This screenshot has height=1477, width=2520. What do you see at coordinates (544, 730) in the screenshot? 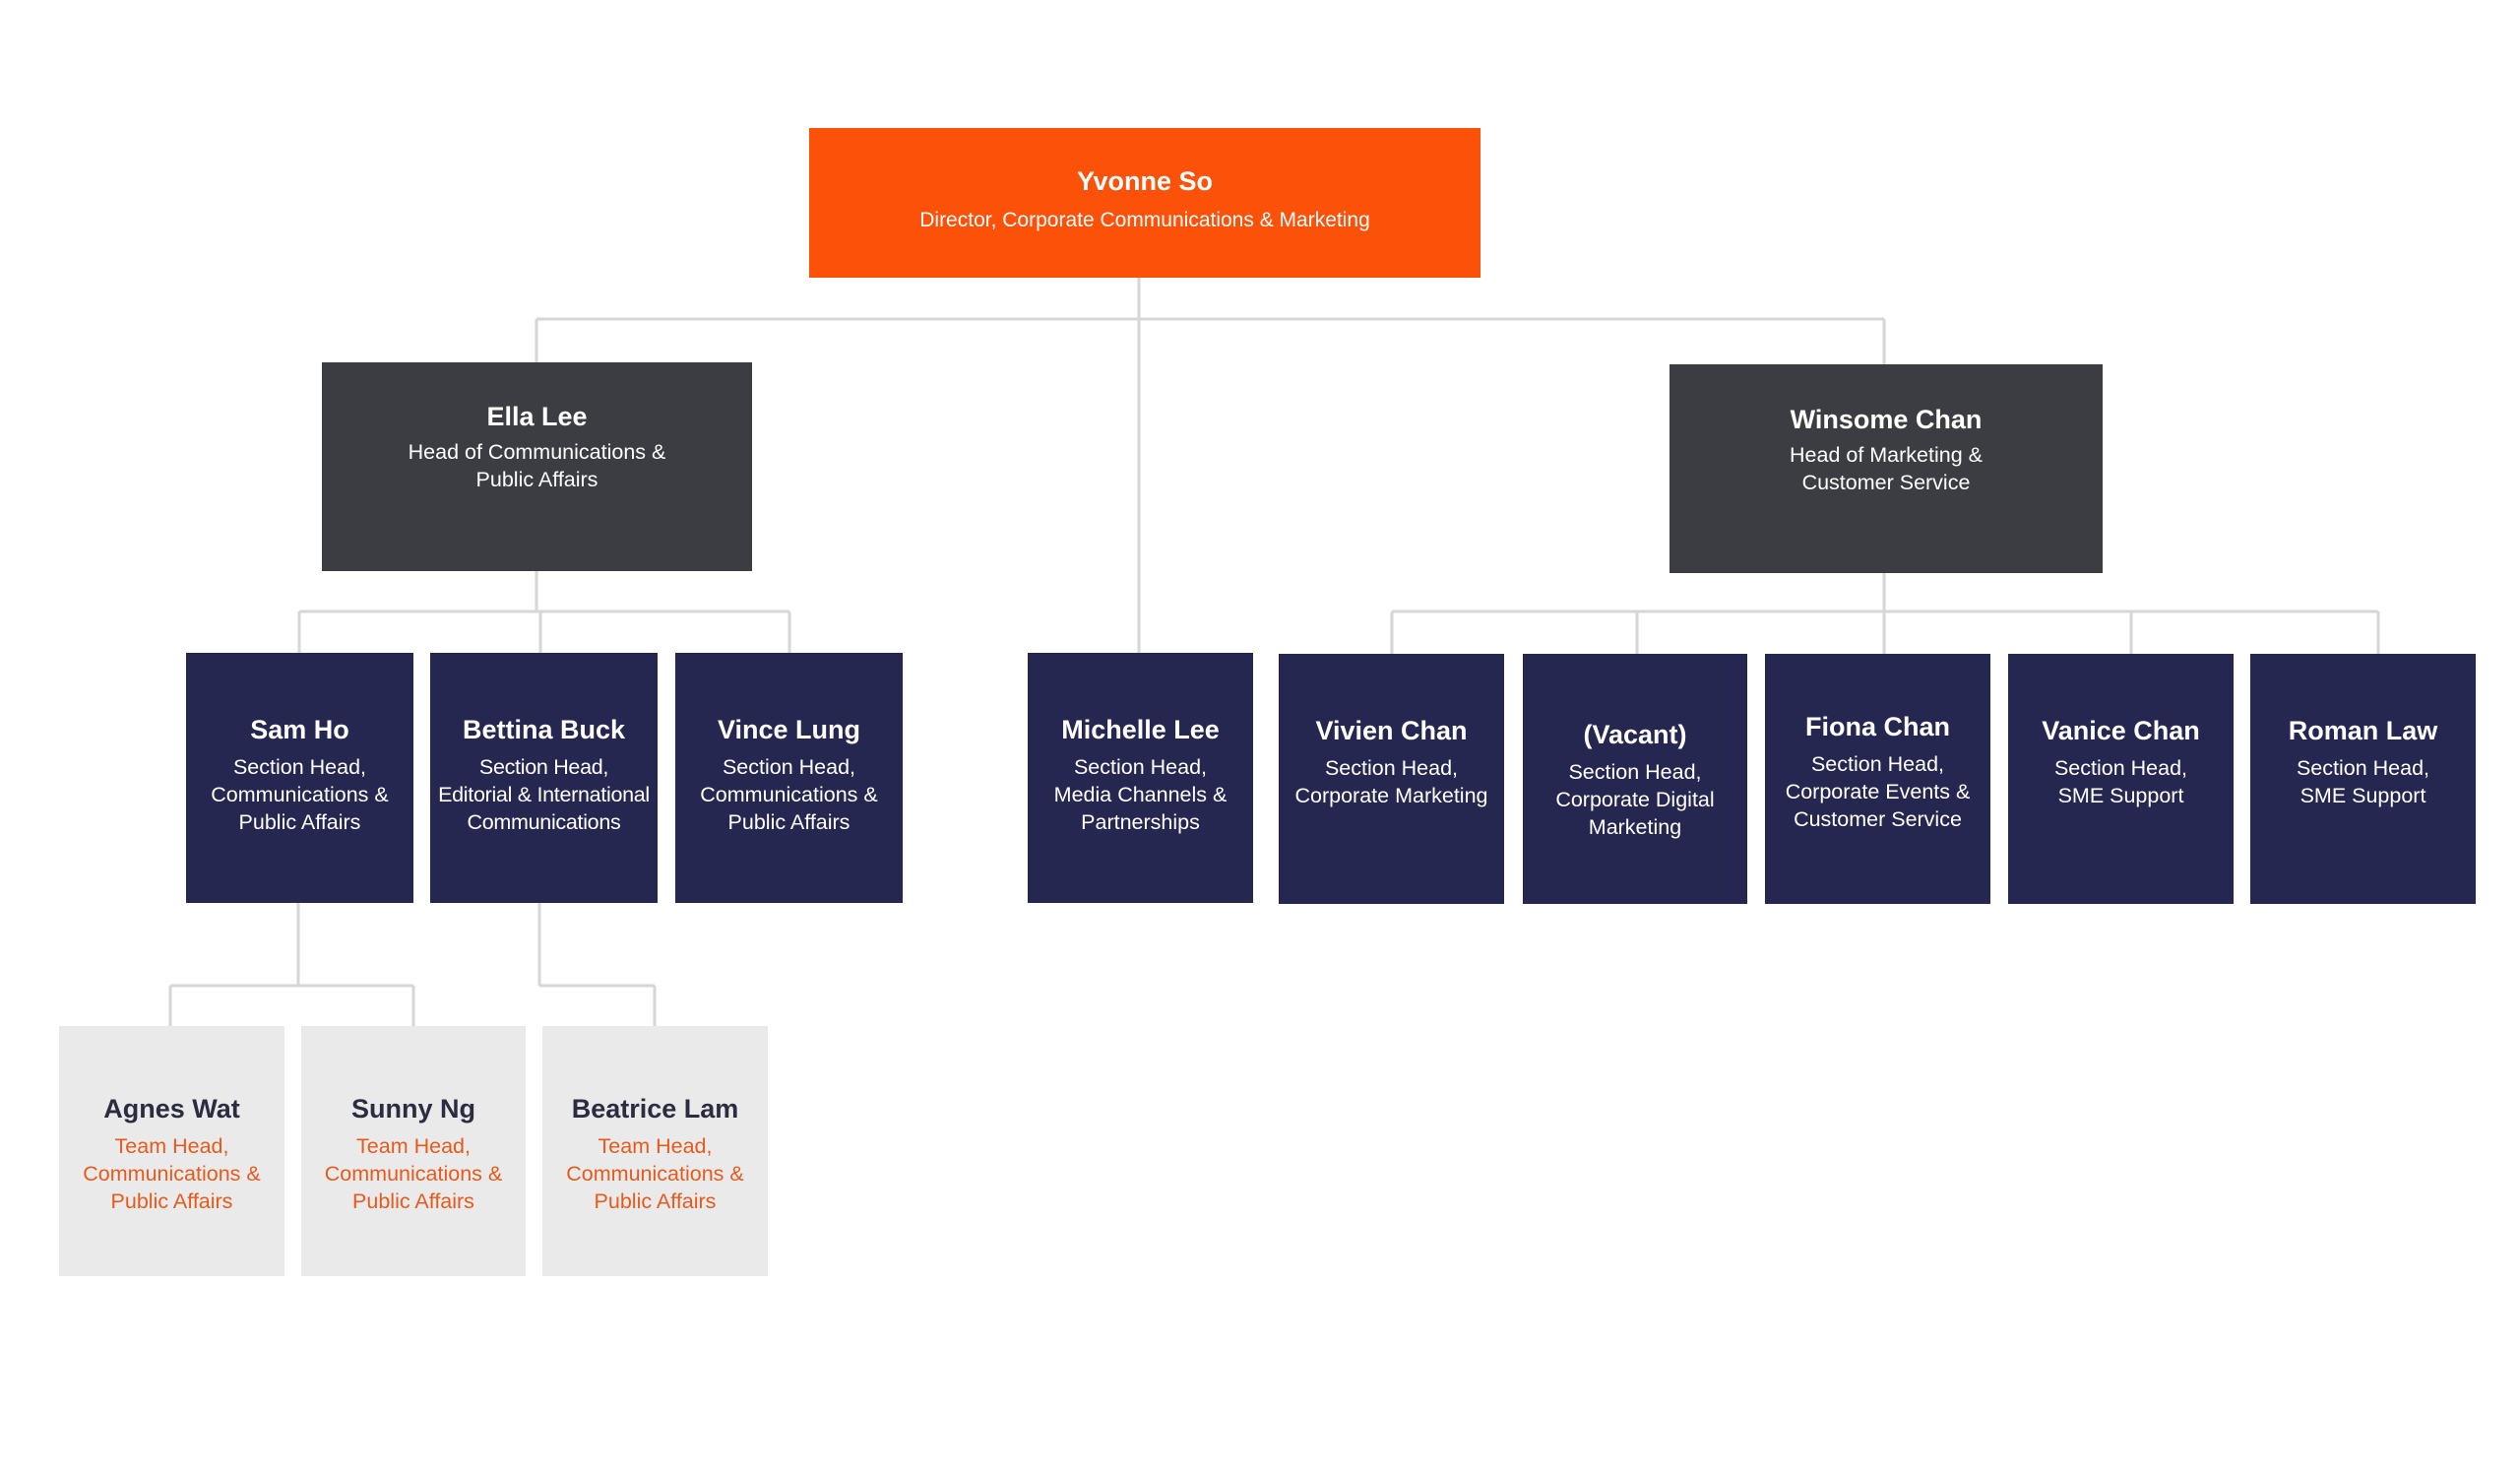
I see `person-name: Bettina Buck` at bounding box center [544, 730].